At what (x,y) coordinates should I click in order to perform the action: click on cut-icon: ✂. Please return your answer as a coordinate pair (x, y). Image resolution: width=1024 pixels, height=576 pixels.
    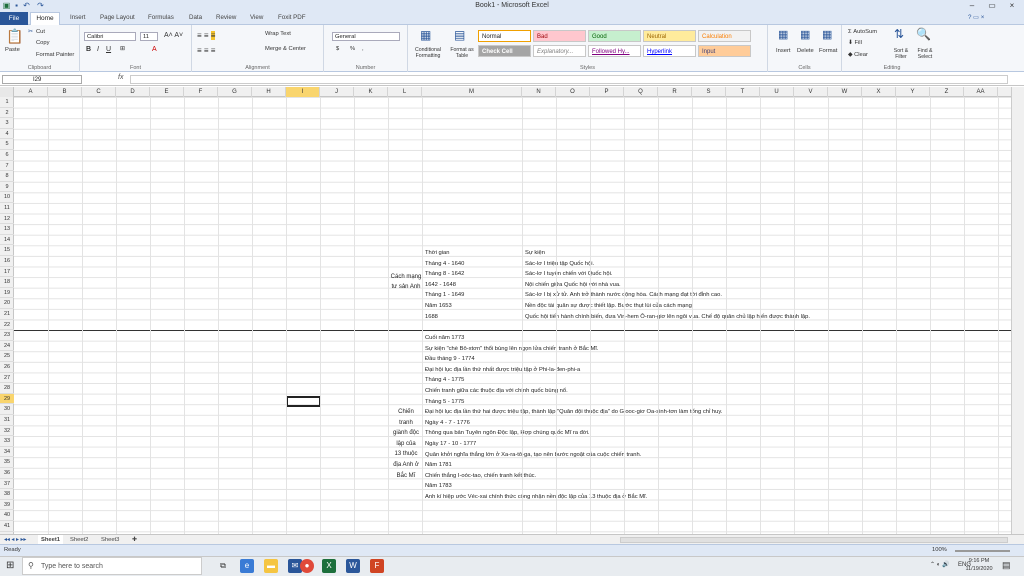
    Looking at the image, I should click on (30, 32).